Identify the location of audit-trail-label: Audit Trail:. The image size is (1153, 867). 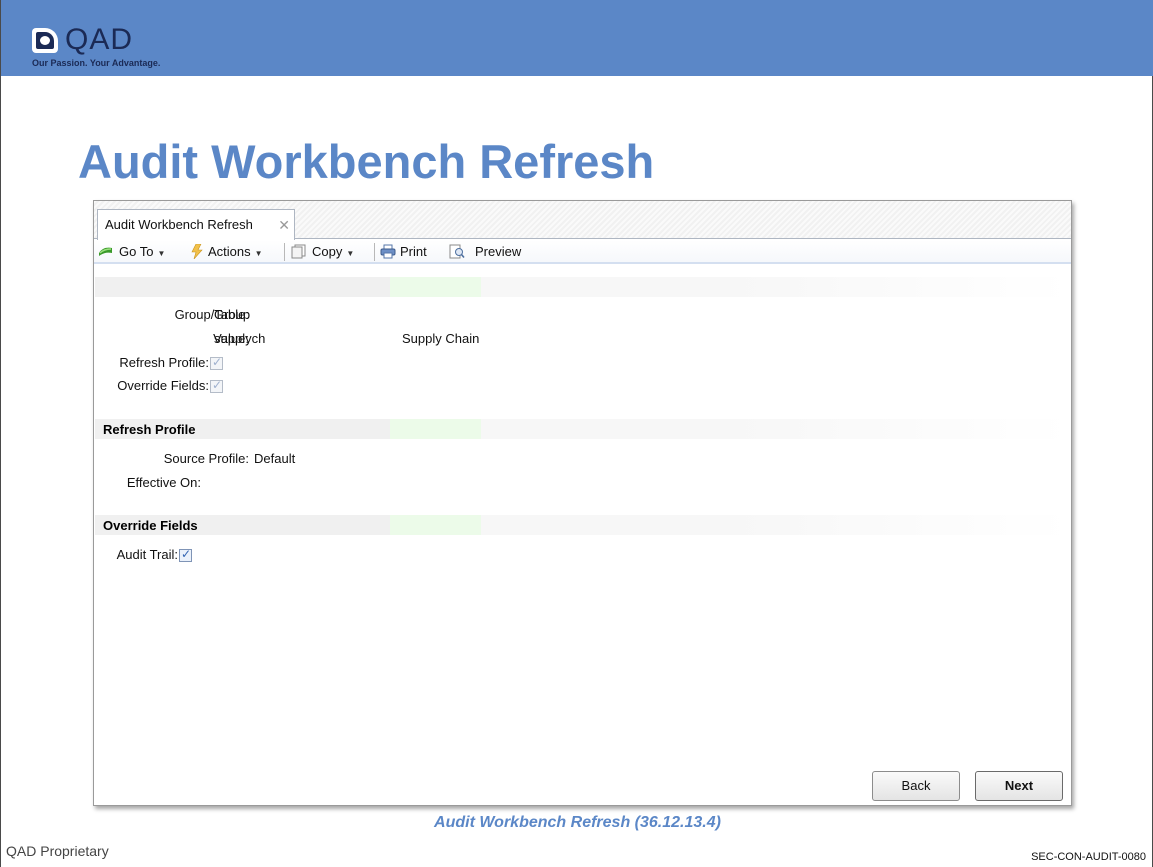
(147, 554).